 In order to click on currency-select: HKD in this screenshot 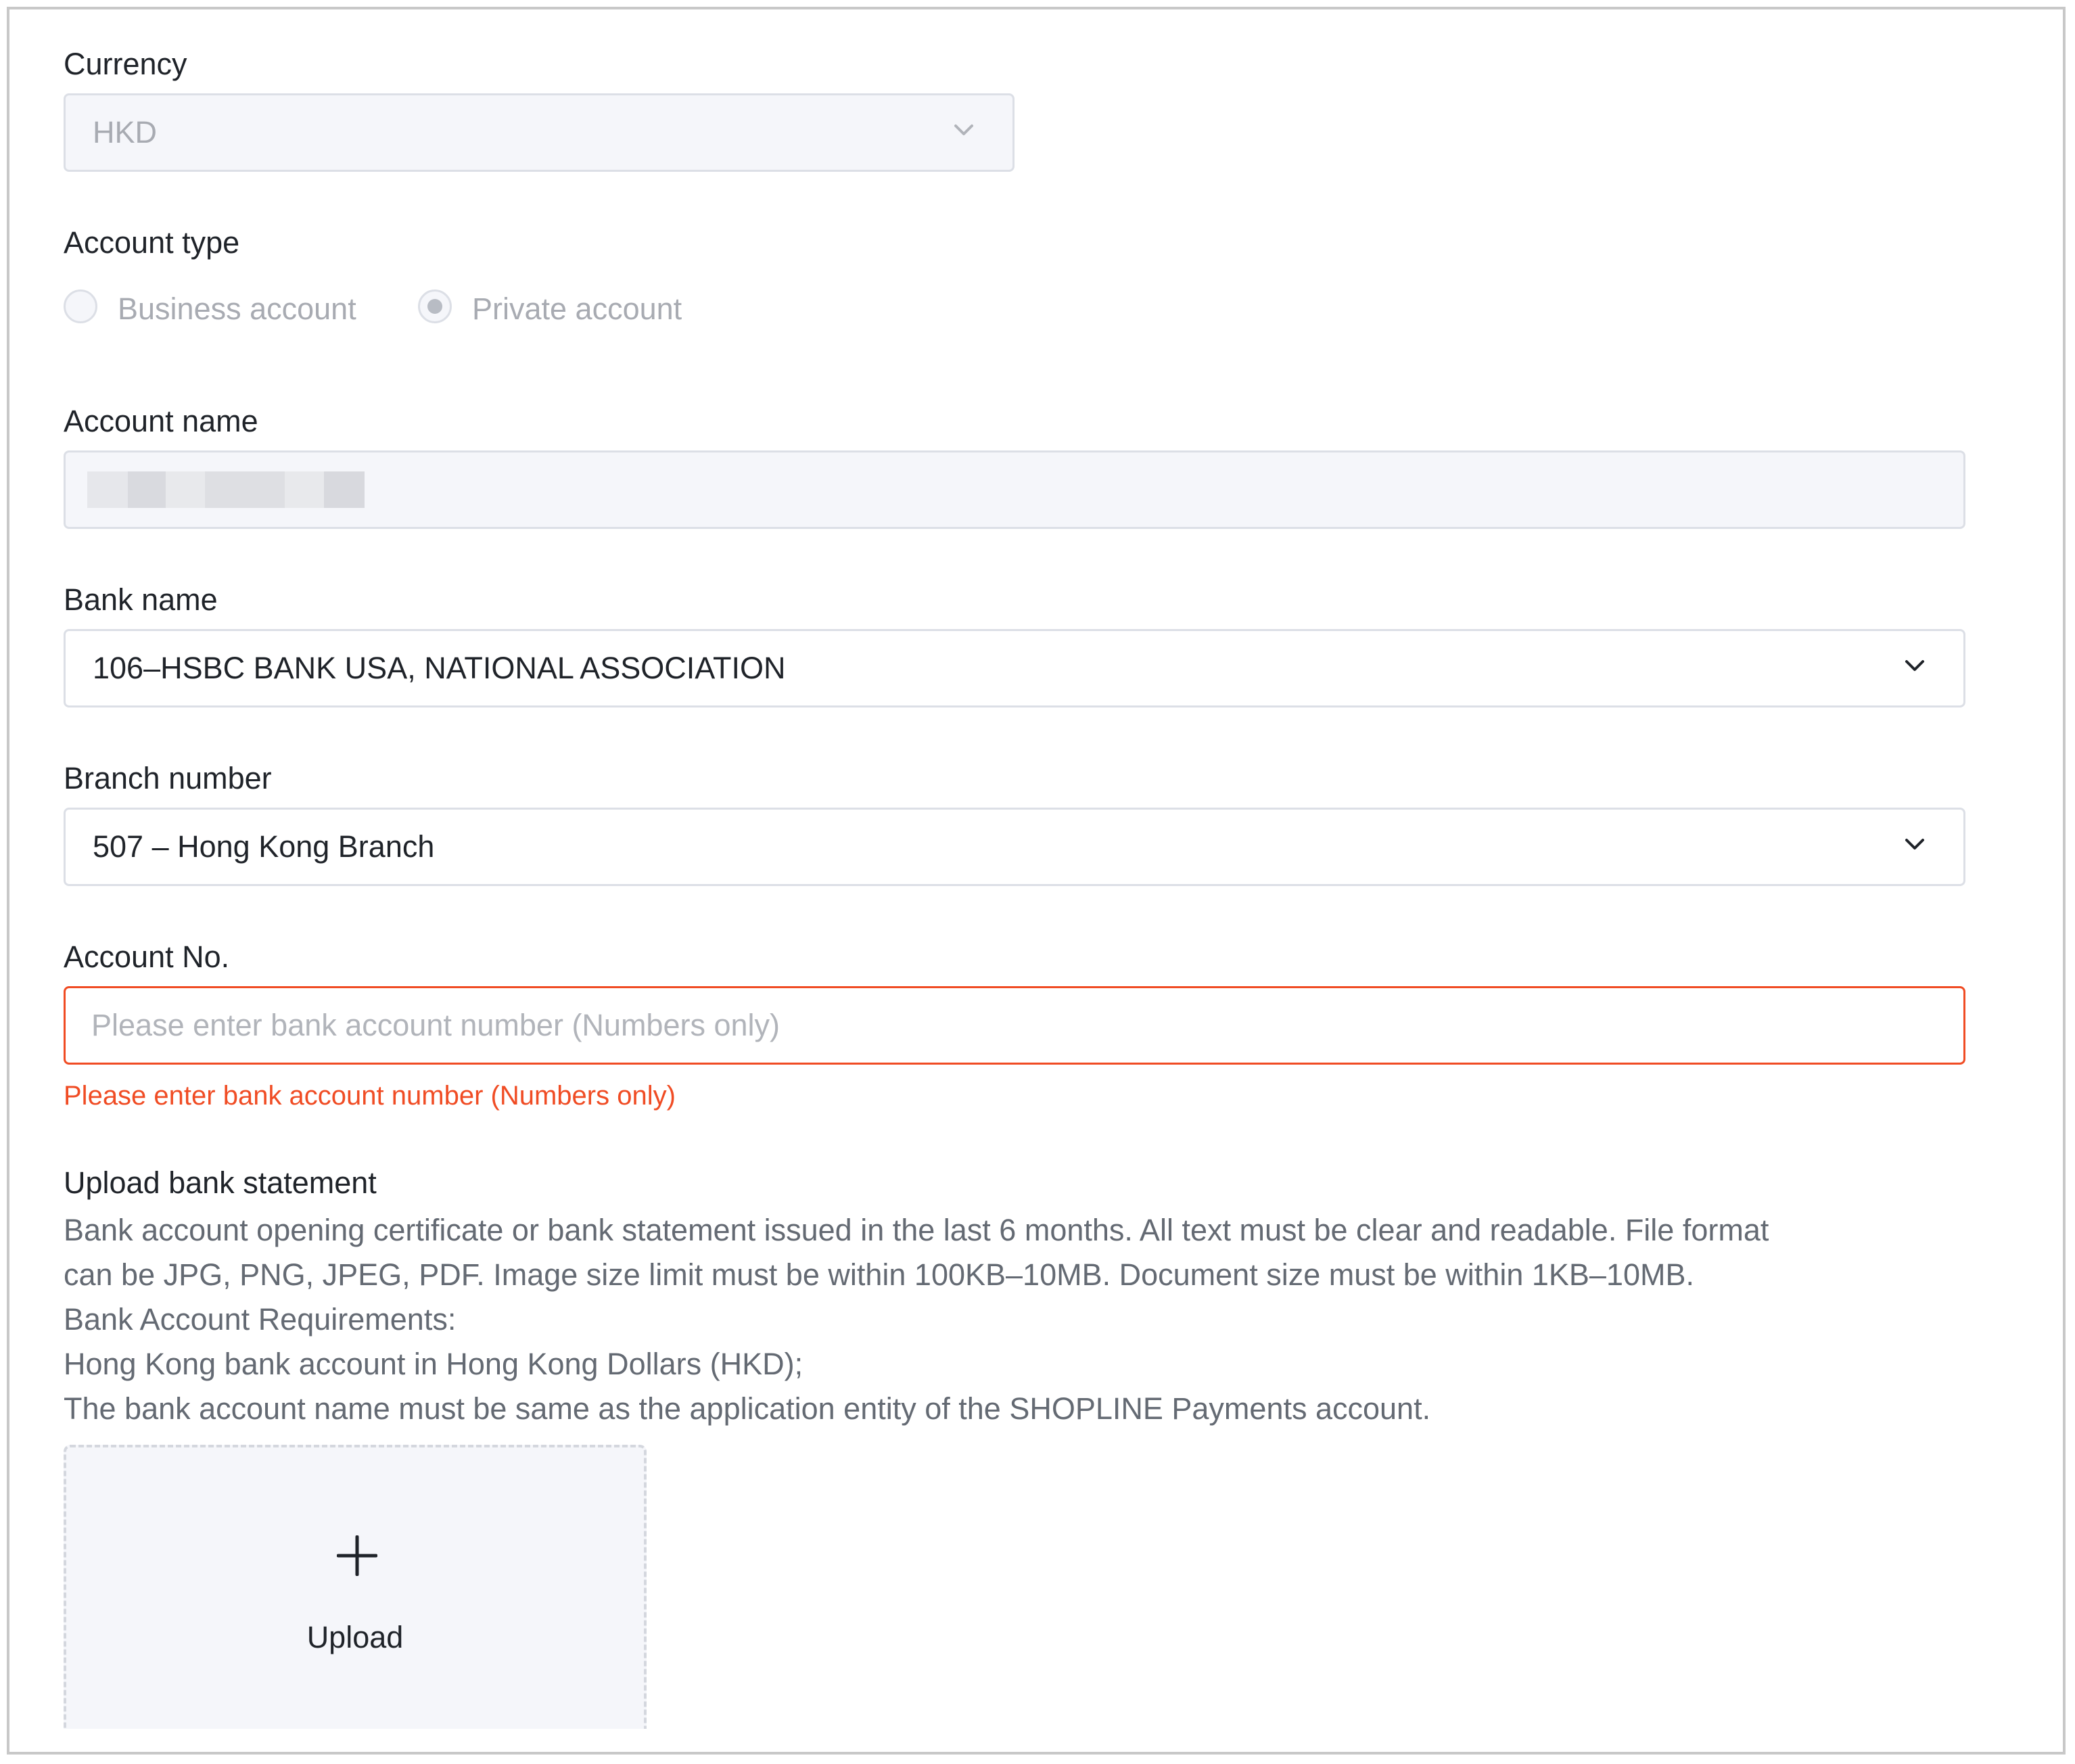, I will do `click(540, 132)`.